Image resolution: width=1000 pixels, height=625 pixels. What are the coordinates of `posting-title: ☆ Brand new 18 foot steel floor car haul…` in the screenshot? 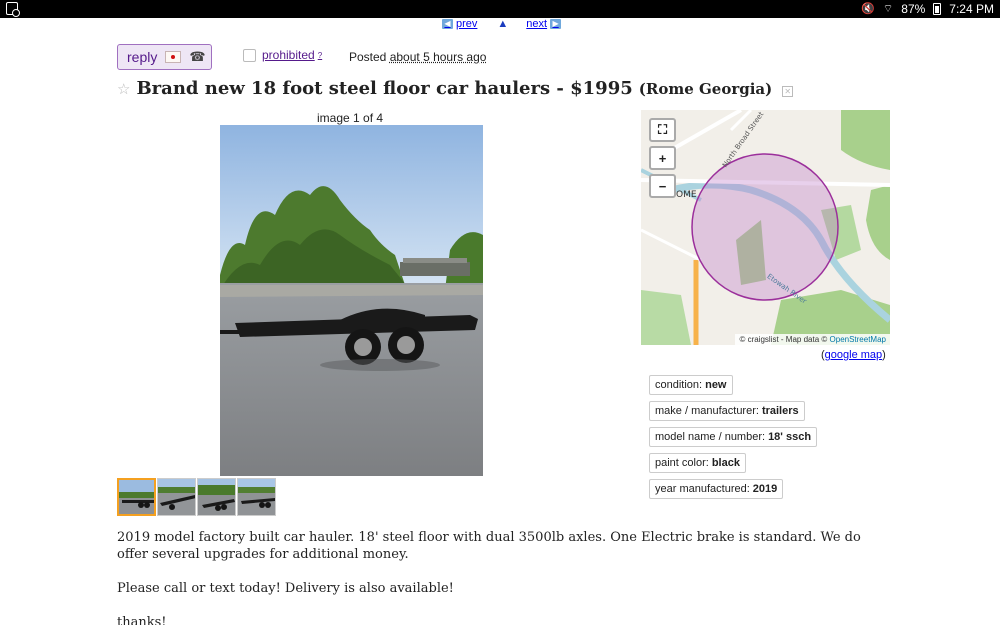 It's located at (455, 88).